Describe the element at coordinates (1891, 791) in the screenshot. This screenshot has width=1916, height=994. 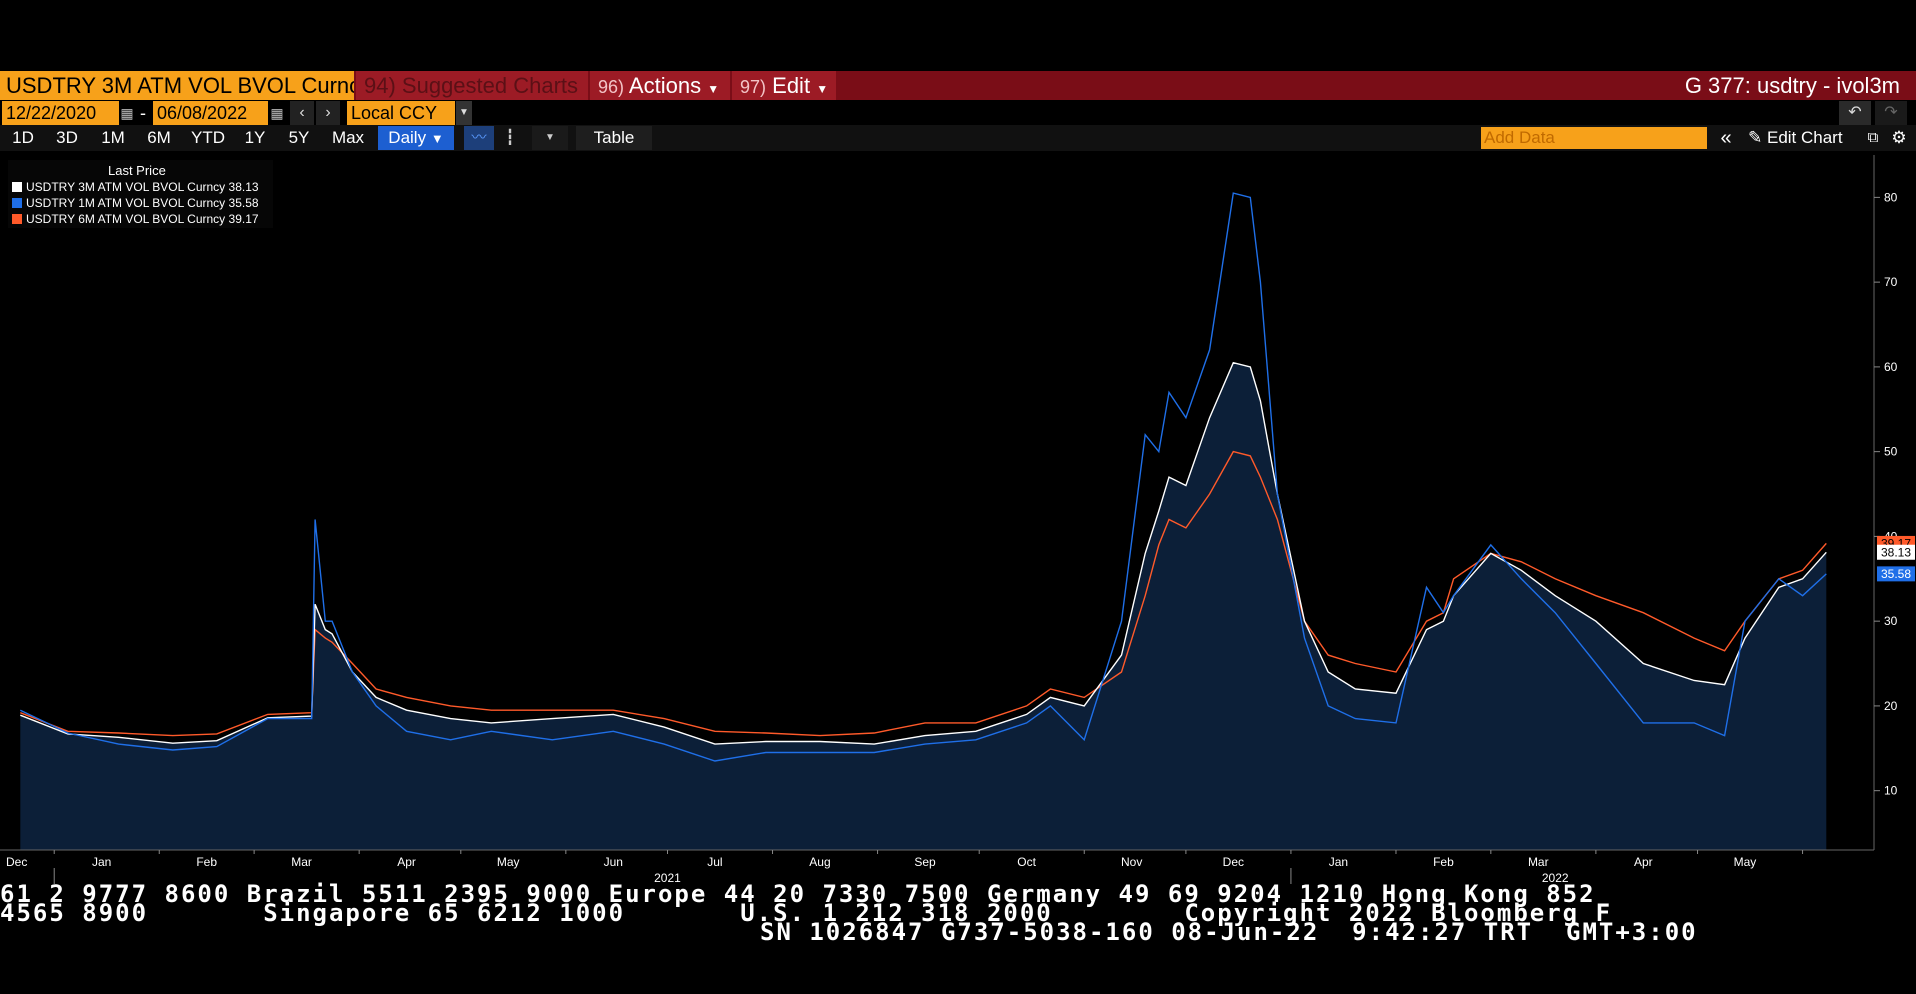
I see `y-tick-label: 10` at that location.